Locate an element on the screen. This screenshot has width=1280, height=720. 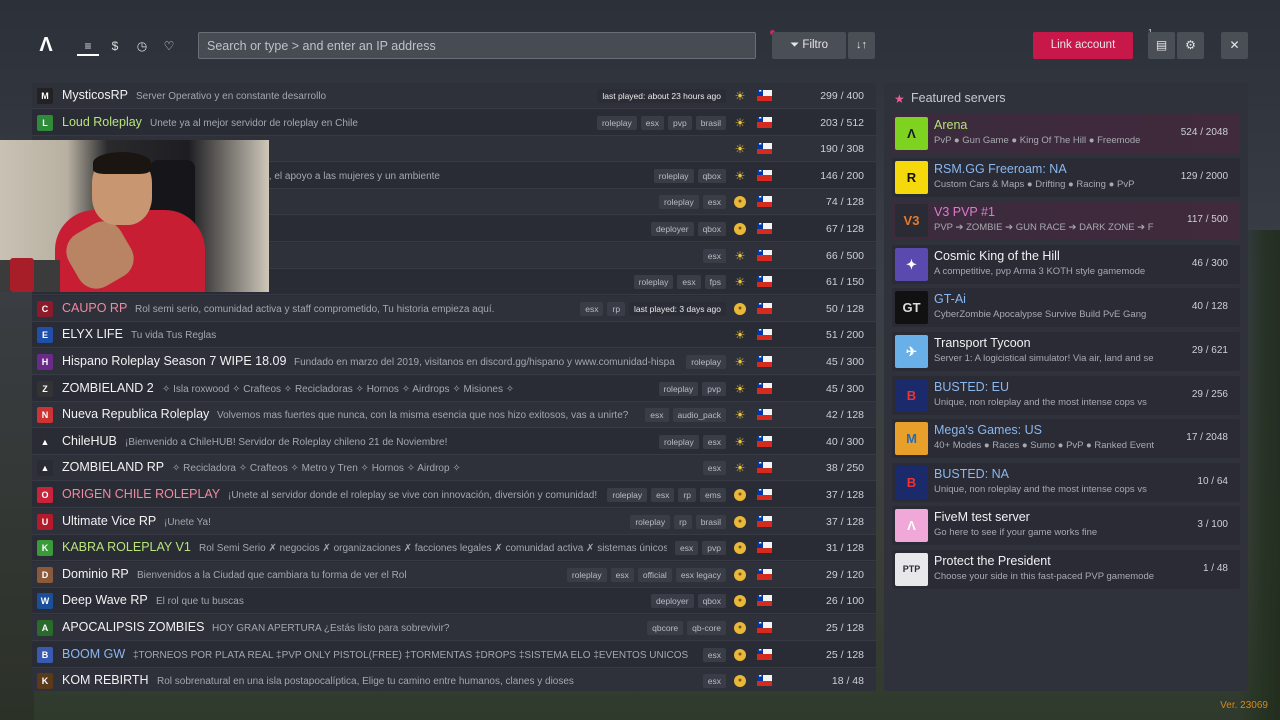
nav-premium-icon: $ is located at coordinates (115, 46).